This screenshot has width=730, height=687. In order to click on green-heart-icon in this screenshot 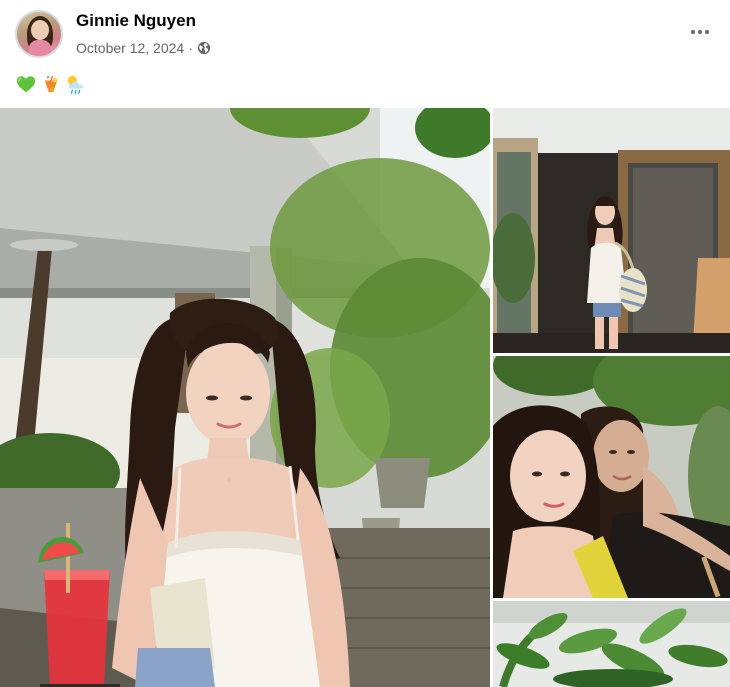, I will do `click(26, 84)`.